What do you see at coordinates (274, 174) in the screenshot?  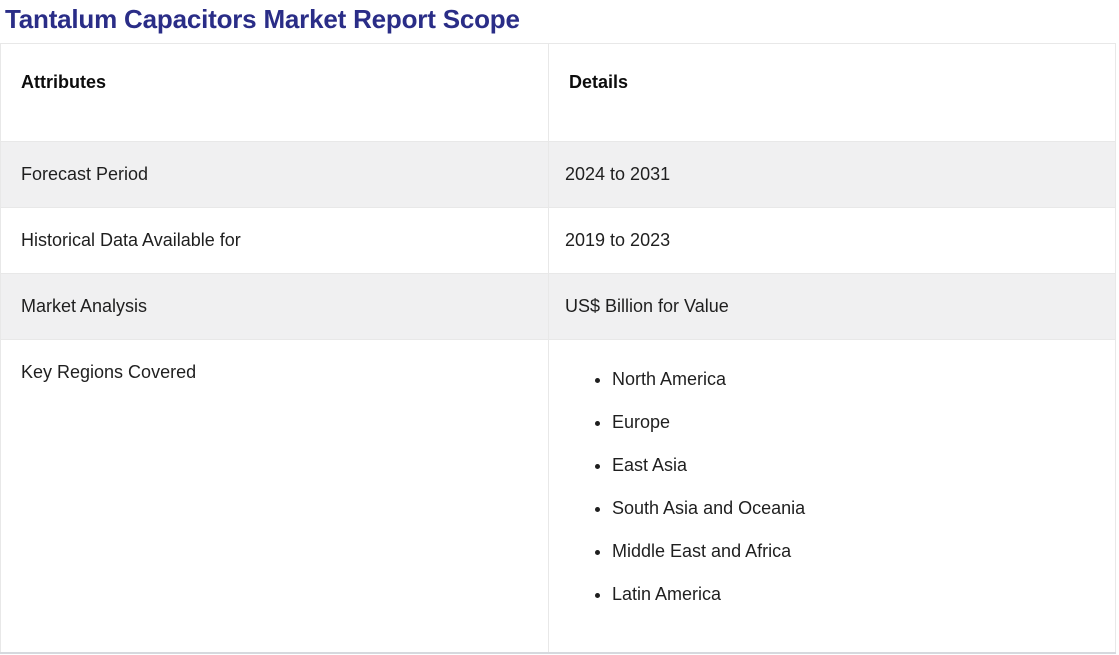 I see `attribute-cell: Forecast Period` at bounding box center [274, 174].